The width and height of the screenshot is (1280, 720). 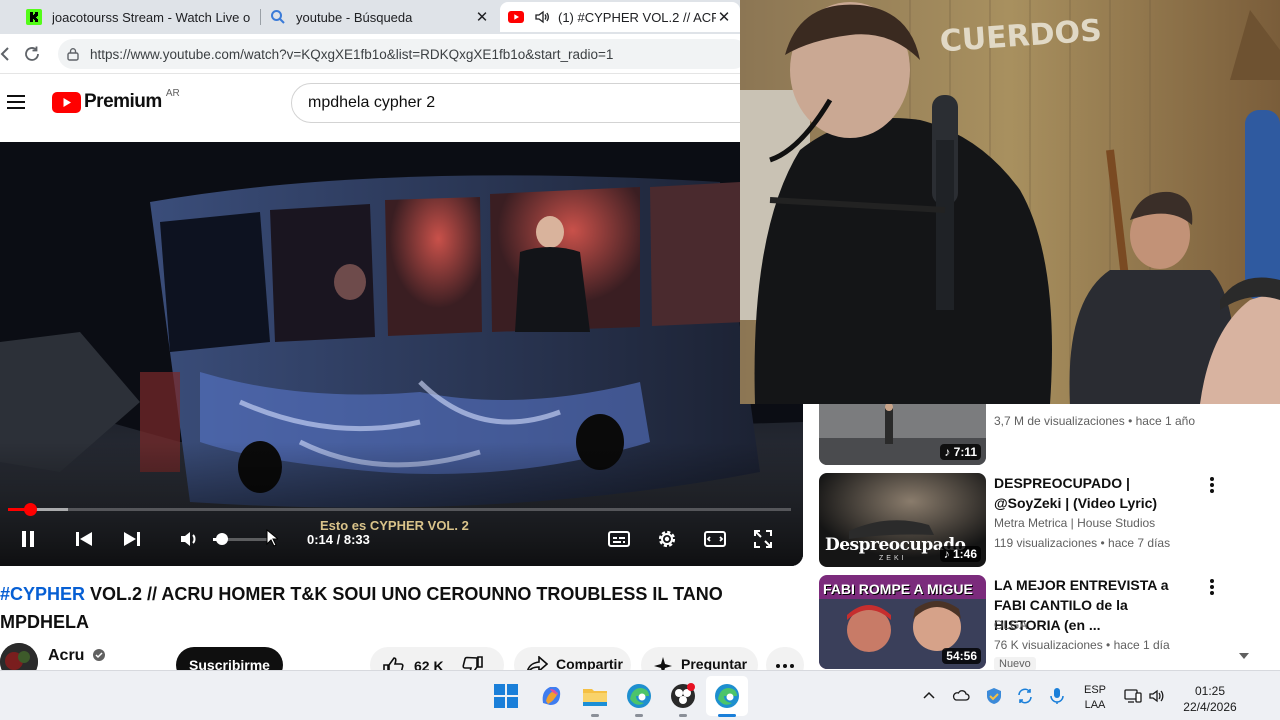 I want to click on tab-youtube-video: (1) #CYPHER VOL.2 // ACRU ✕, so click(x=620, y=17).